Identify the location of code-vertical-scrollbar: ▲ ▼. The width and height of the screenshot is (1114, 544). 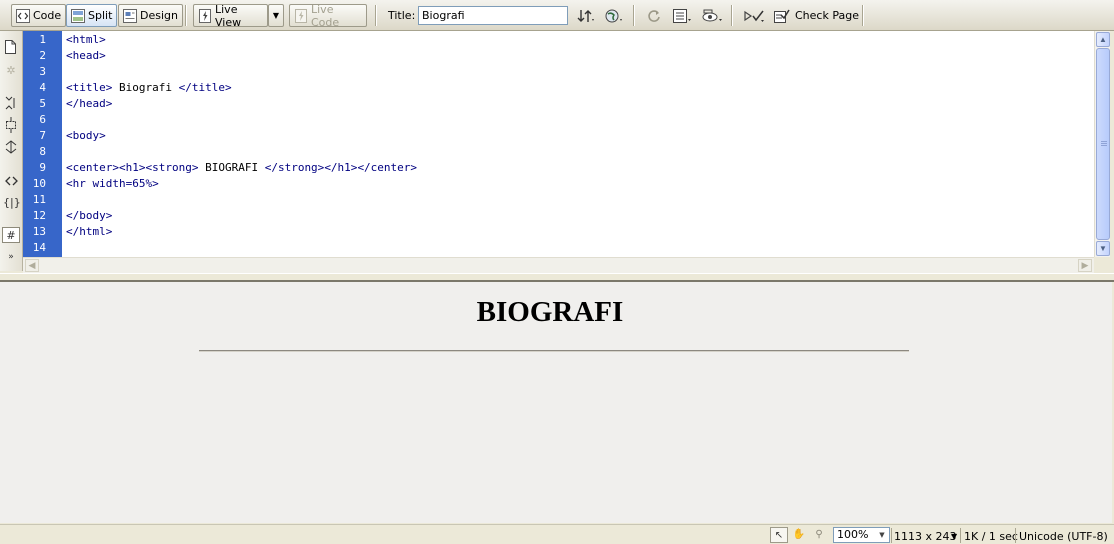
(1102, 144).